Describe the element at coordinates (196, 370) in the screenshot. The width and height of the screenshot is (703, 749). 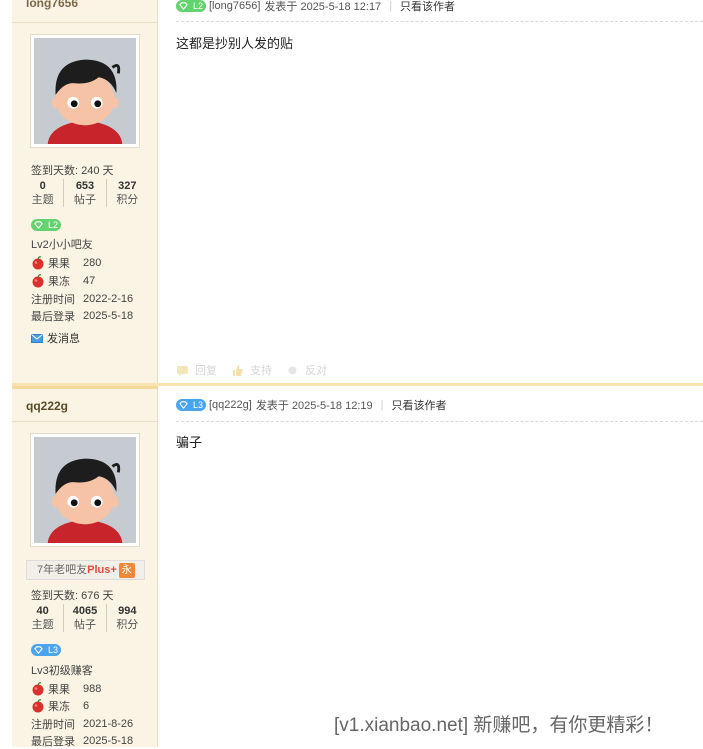
I see `reply-button: 回复` at that location.